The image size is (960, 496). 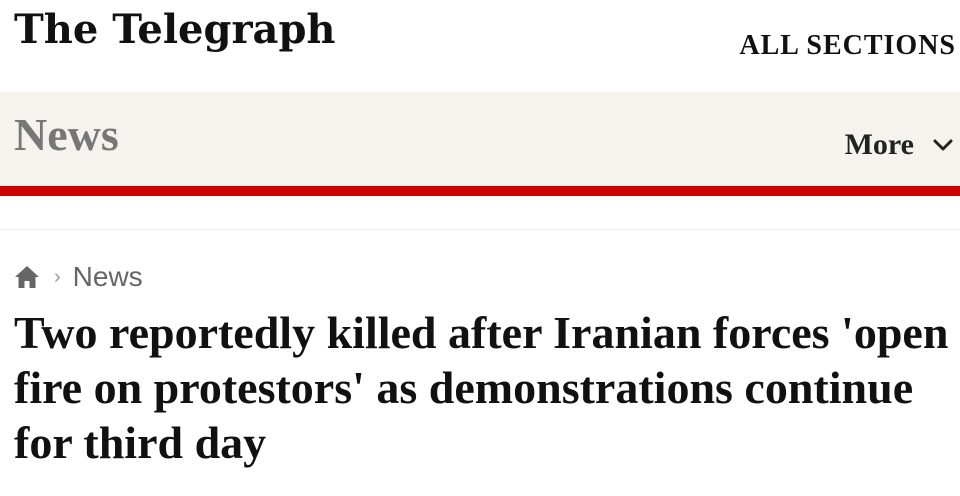 I want to click on home-icon, so click(x=27, y=277).